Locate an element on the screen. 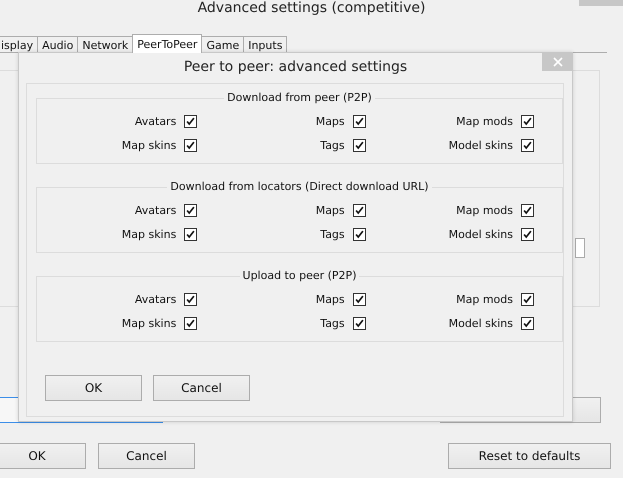 The height and width of the screenshot is (478, 623). tab: isplay is located at coordinates (19, 44).